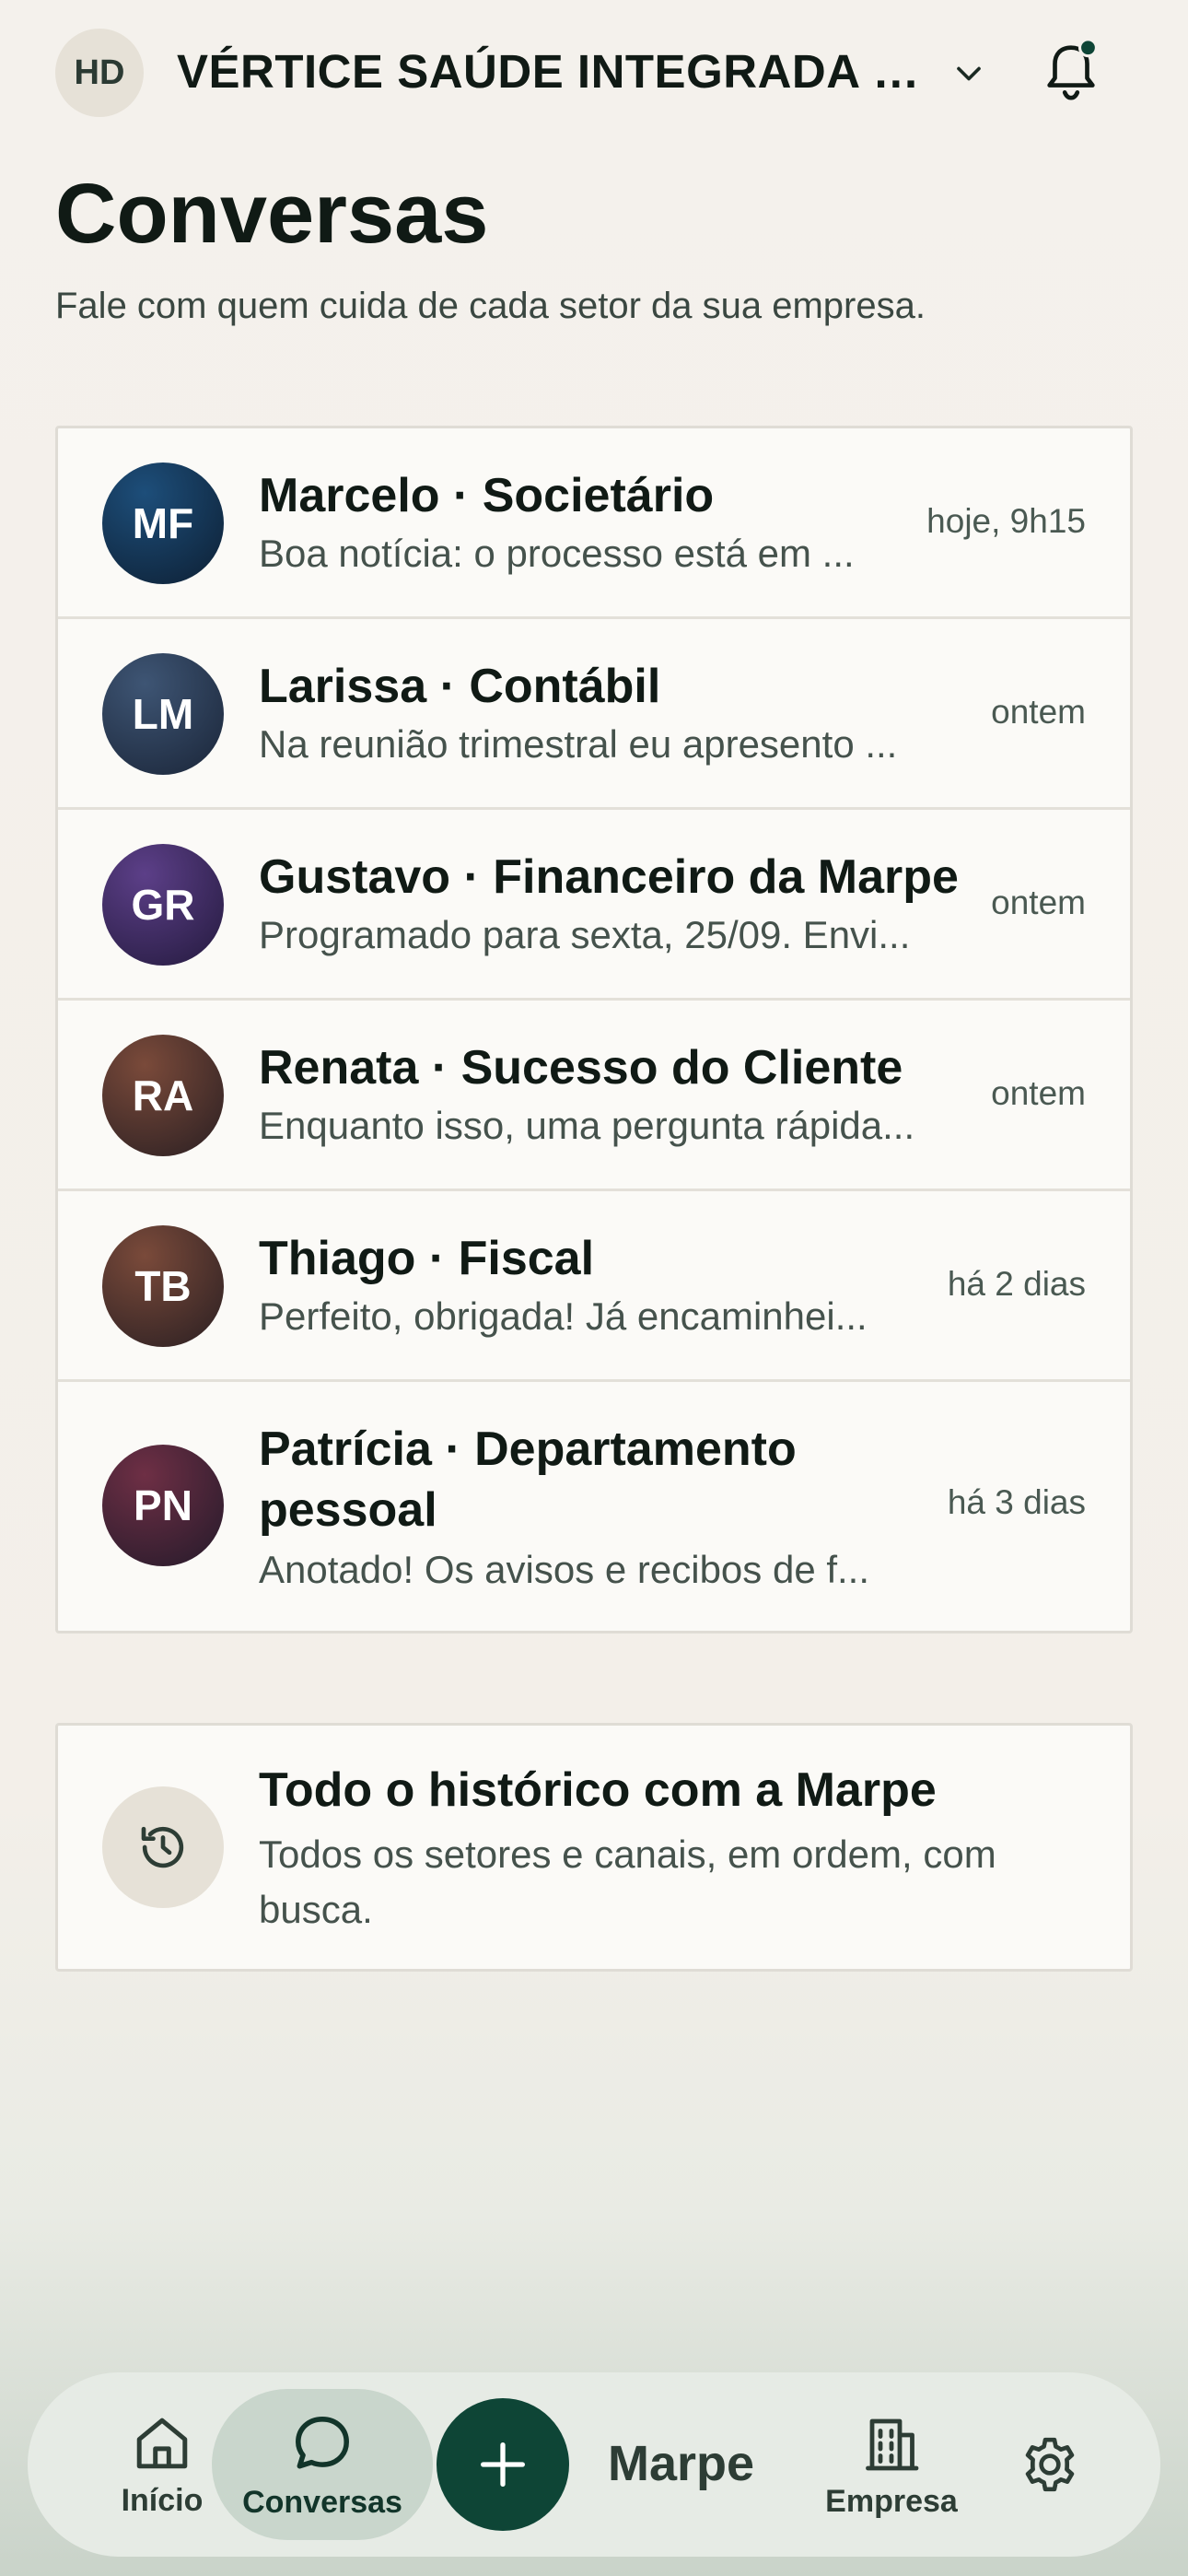 The image size is (1188, 2576). I want to click on chat-bubble-icon, so click(322, 2442).